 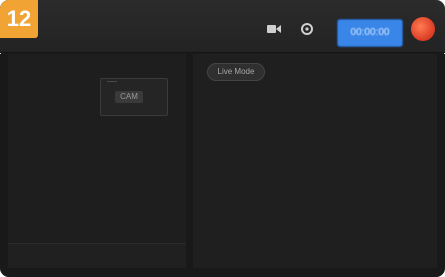 What do you see at coordinates (129, 97) in the screenshot?
I see `source-chip: CAM` at bounding box center [129, 97].